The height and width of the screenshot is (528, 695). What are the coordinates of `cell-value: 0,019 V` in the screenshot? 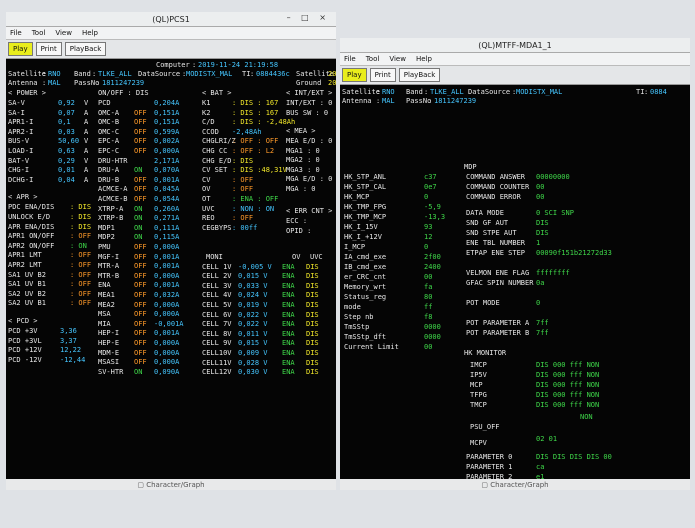 It's located at (253, 305).